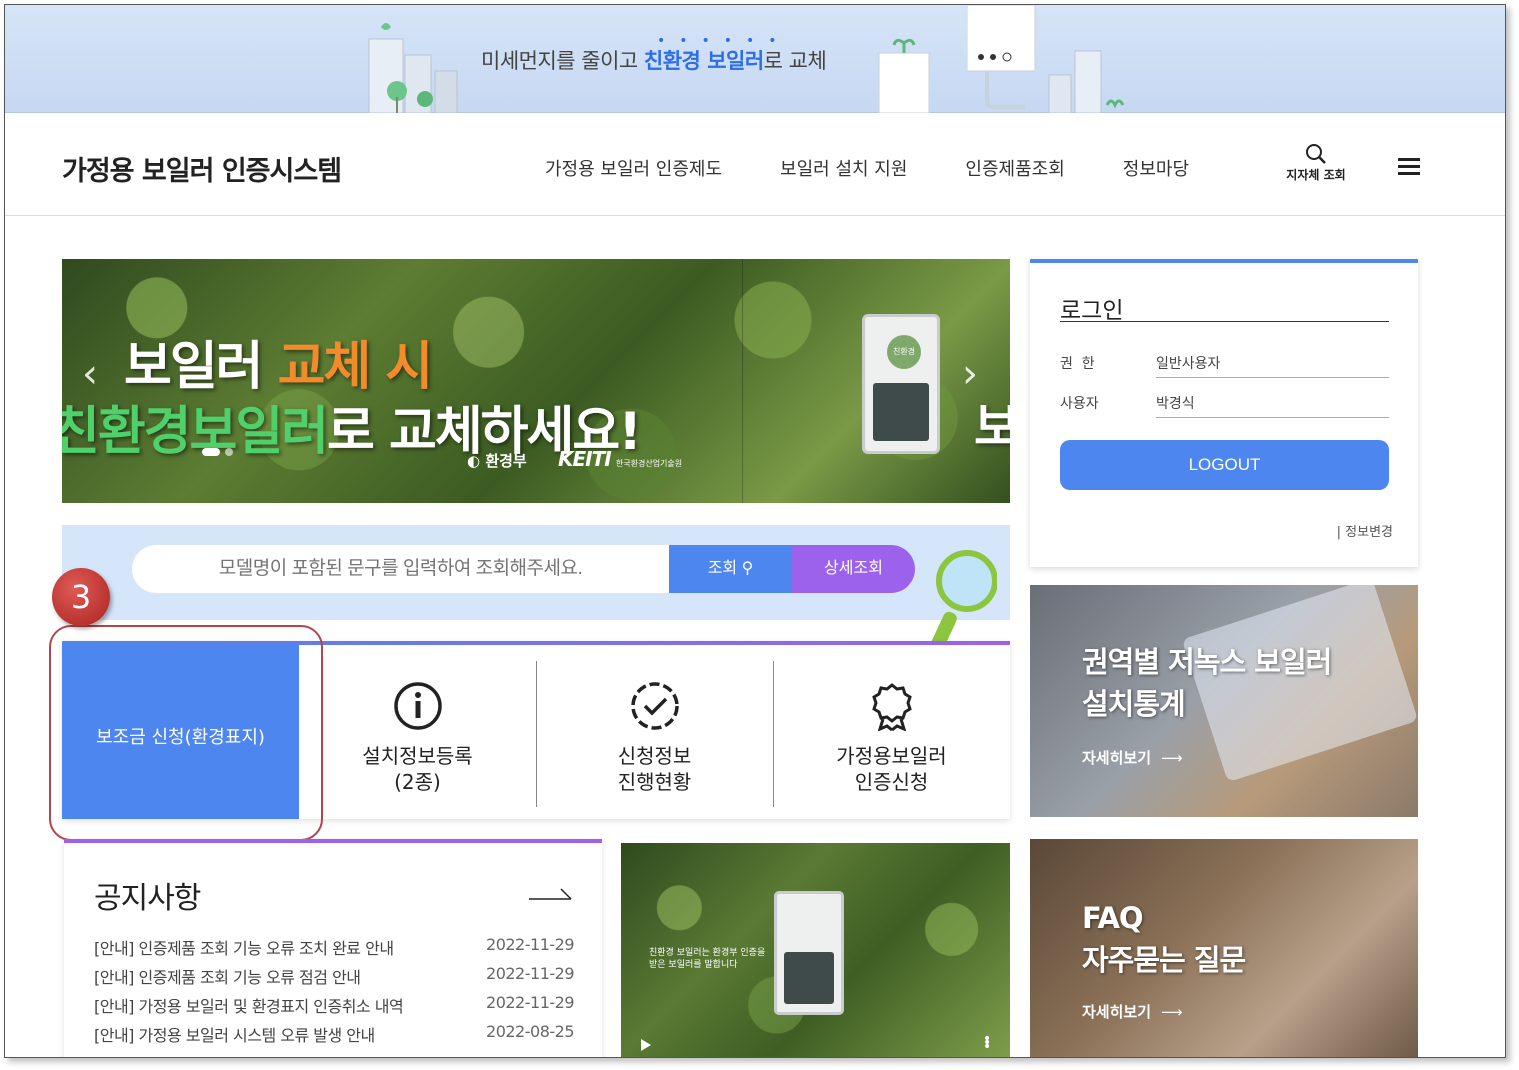 The image size is (1519, 1070). I want to click on hero-next-slide-text: 보, so click(992, 423).